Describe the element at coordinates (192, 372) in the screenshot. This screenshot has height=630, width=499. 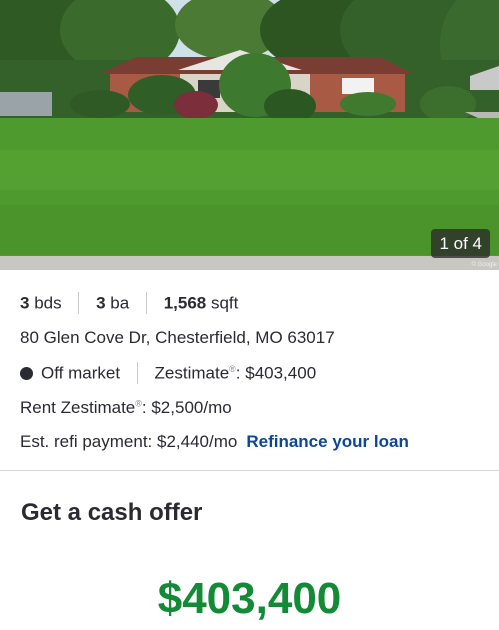
I see `zestimate-label: Zestimate` at that location.